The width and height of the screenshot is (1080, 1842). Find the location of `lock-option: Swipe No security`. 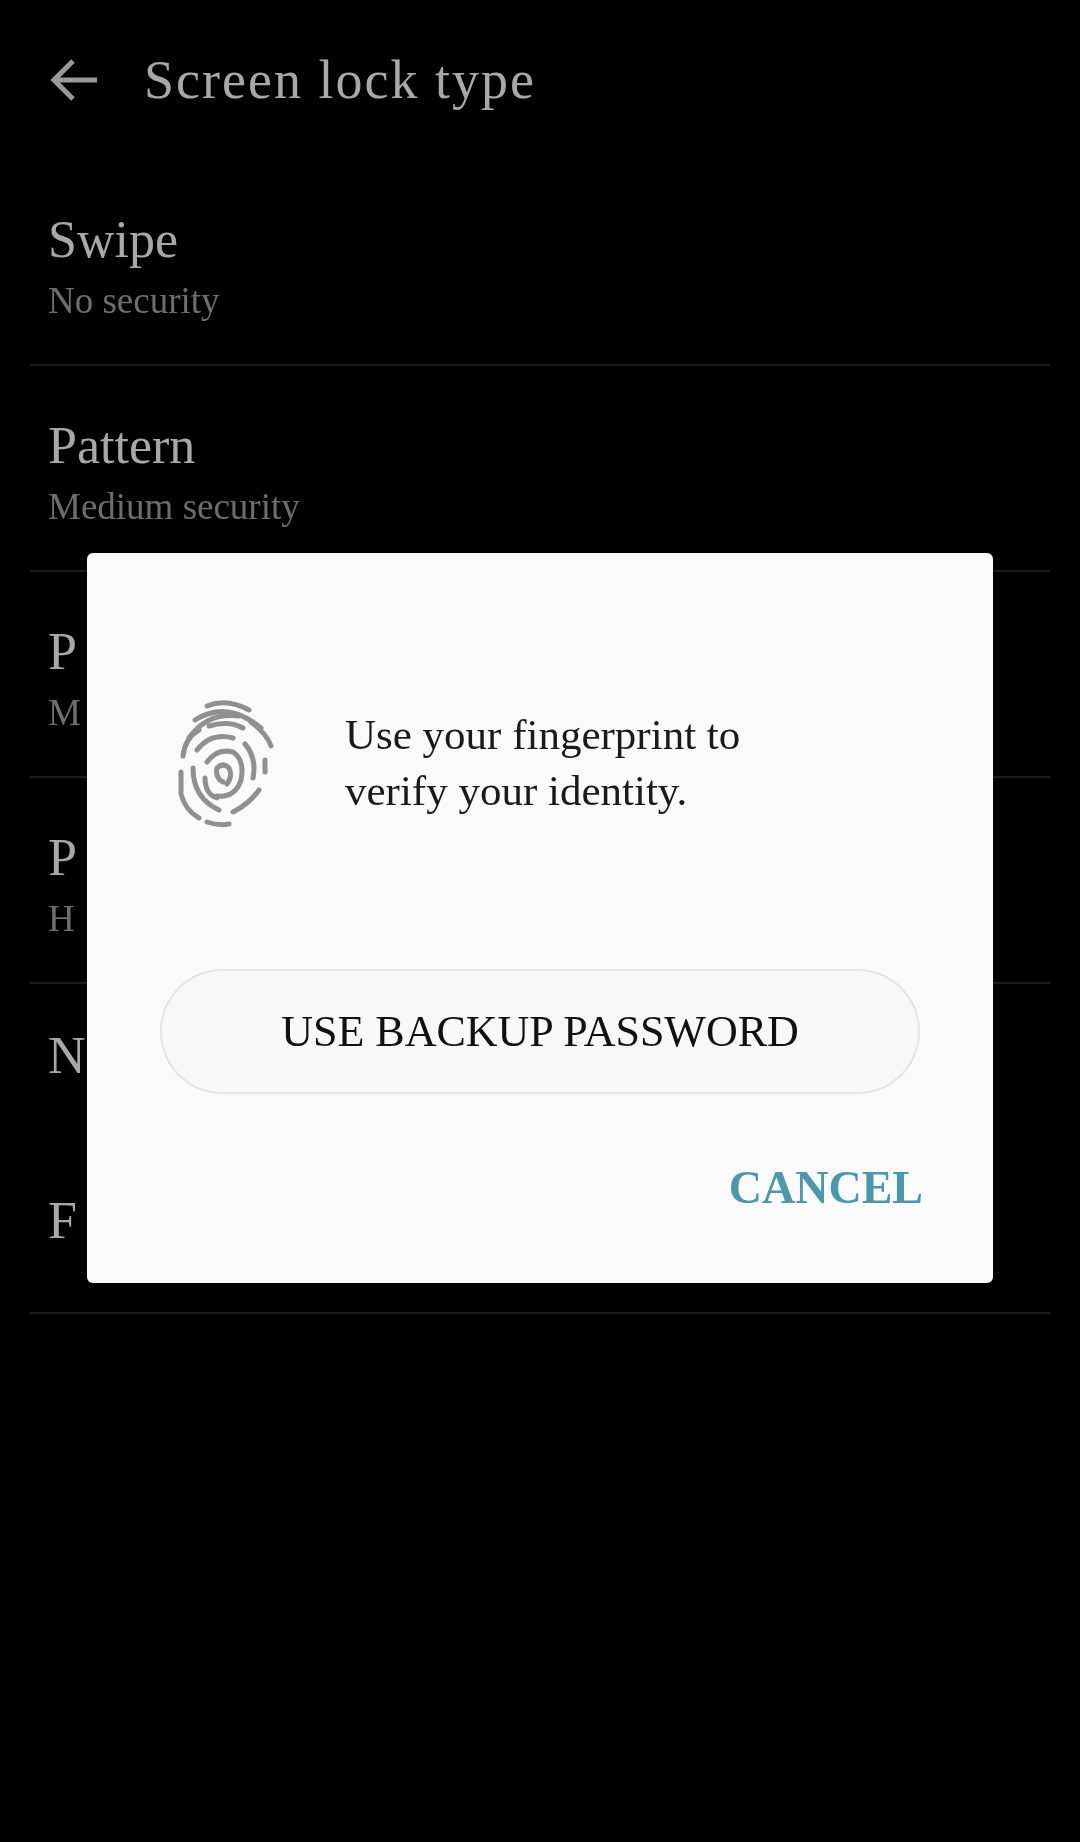

lock-option: Swipe No security is located at coordinates (540, 263).